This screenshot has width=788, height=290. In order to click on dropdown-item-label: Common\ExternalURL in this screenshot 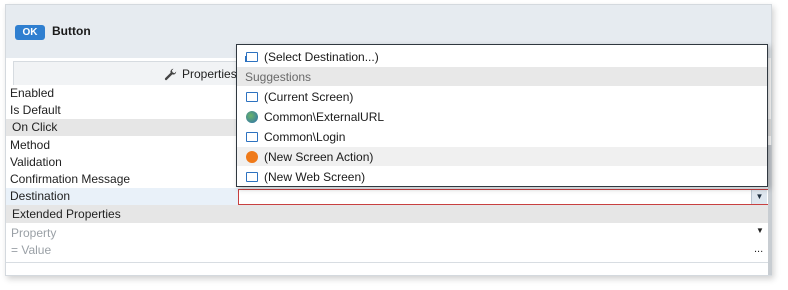, I will do `click(324, 116)`.